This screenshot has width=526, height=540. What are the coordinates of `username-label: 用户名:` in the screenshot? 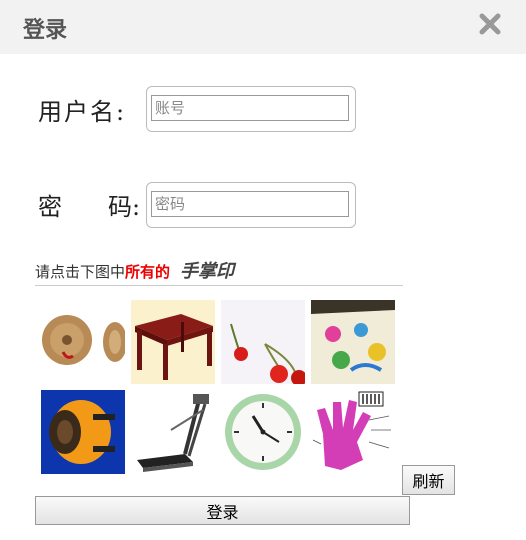 It's located at (82, 112).